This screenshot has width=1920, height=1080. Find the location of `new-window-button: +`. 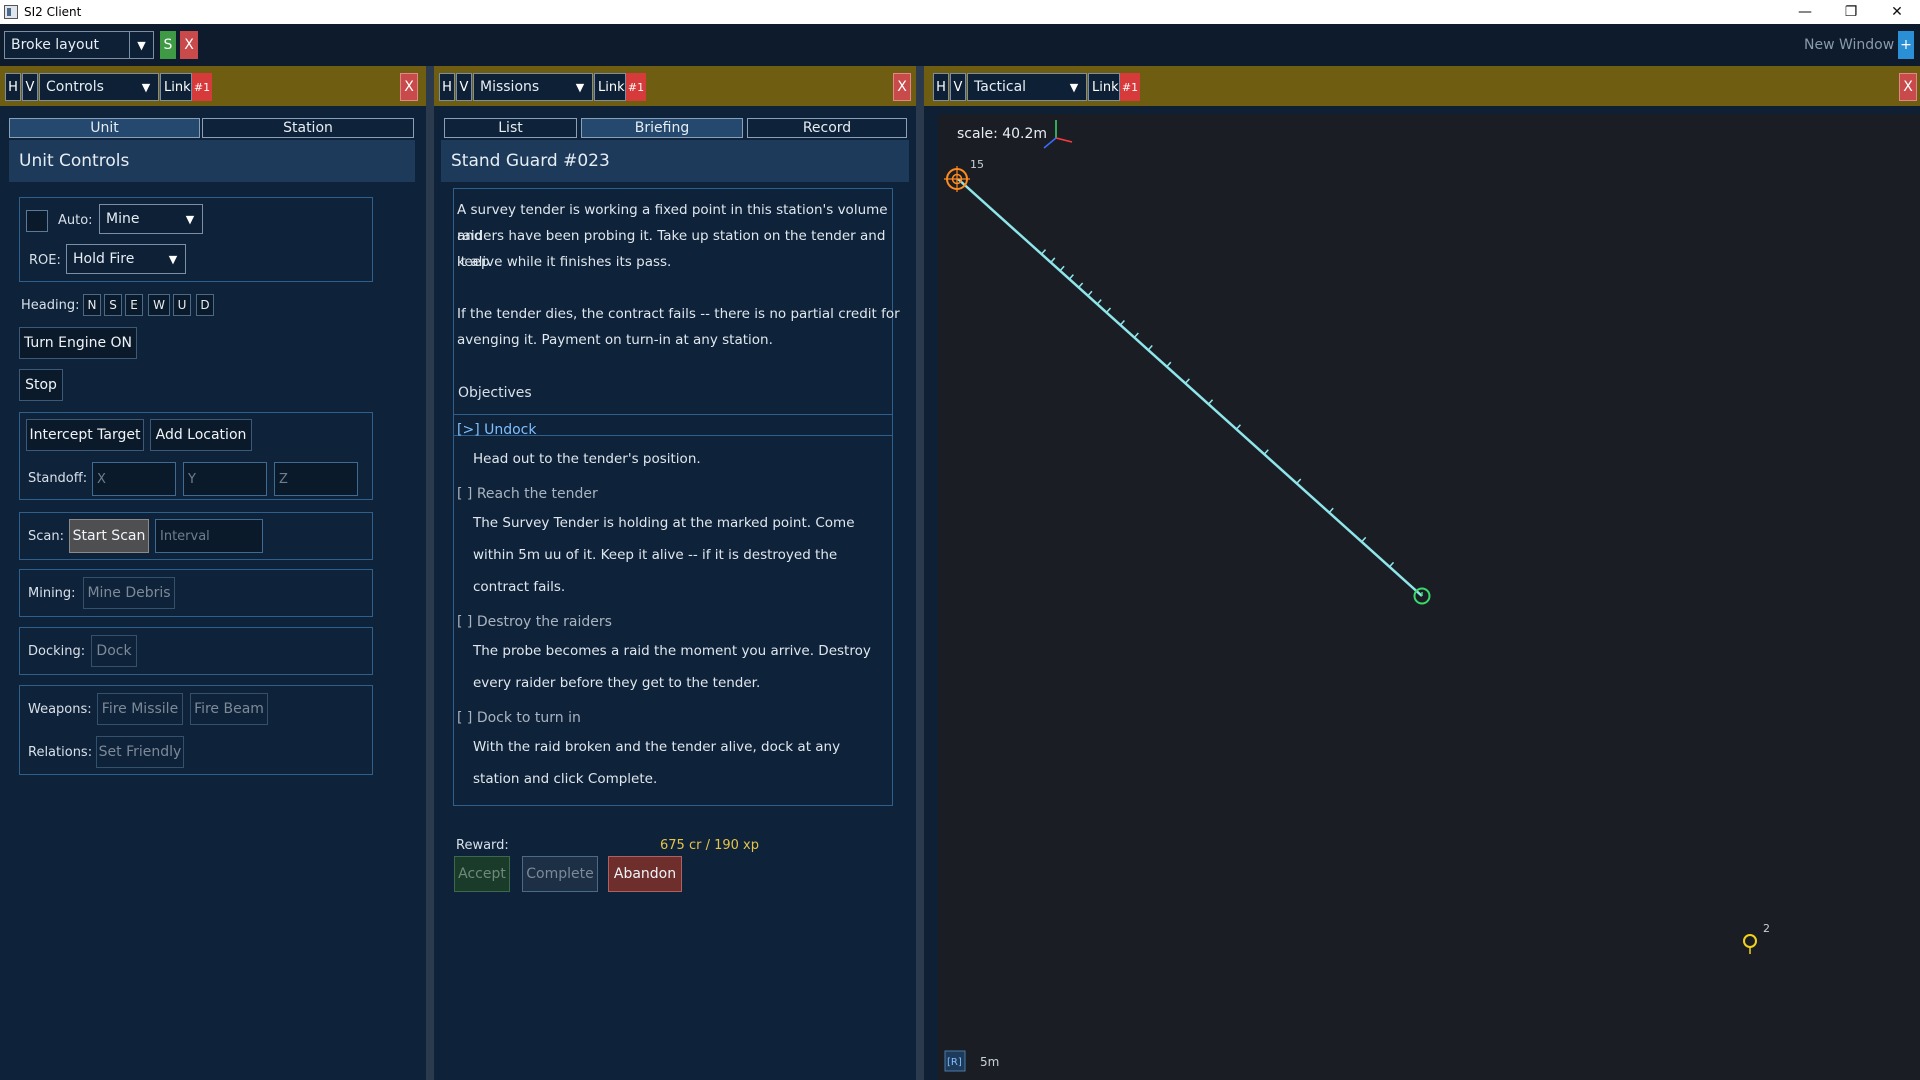

new-window-button: + is located at coordinates (1906, 45).